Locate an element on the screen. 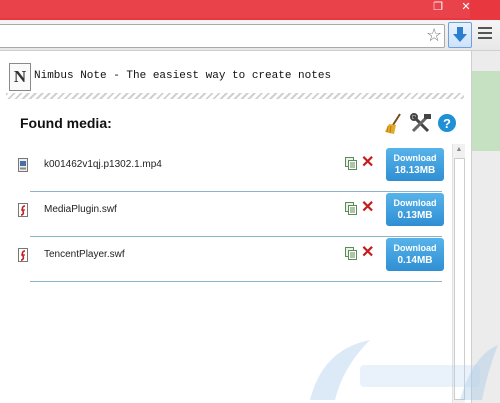  browser-titlebar is located at coordinates (250, 10).